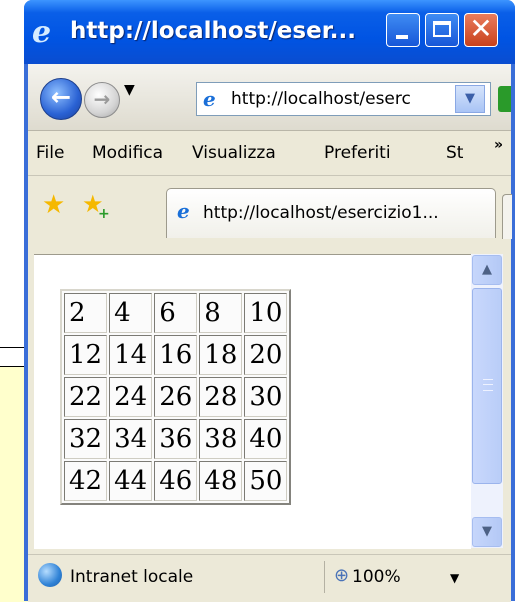  I want to click on table-cell: 4, so click(131, 313).